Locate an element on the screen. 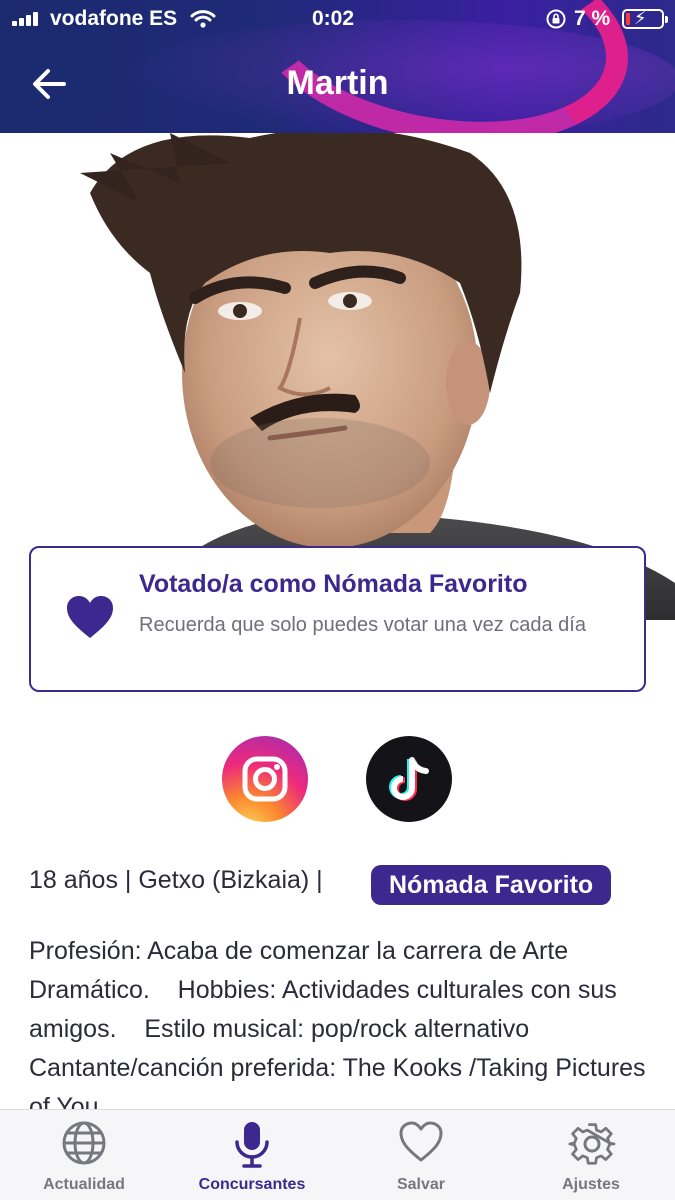 The width and height of the screenshot is (675, 1200). tab-ajustes: Ajustes is located at coordinates (591, 1155).